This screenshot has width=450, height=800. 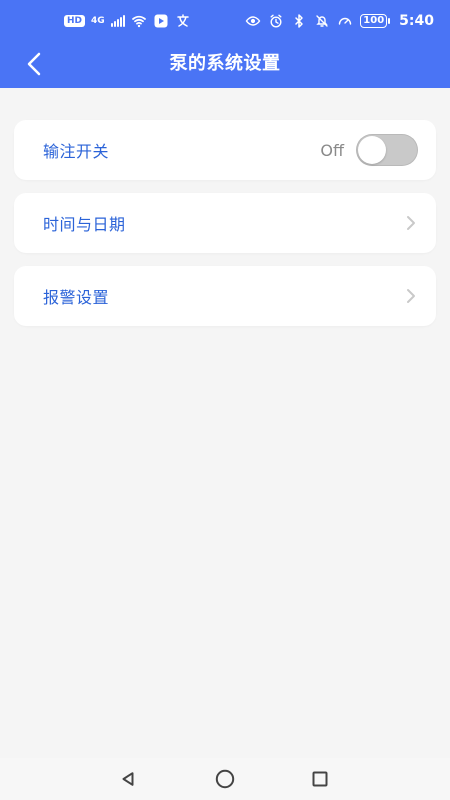 What do you see at coordinates (299, 21) in the screenshot?
I see `bluetooth-icon` at bounding box center [299, 21].